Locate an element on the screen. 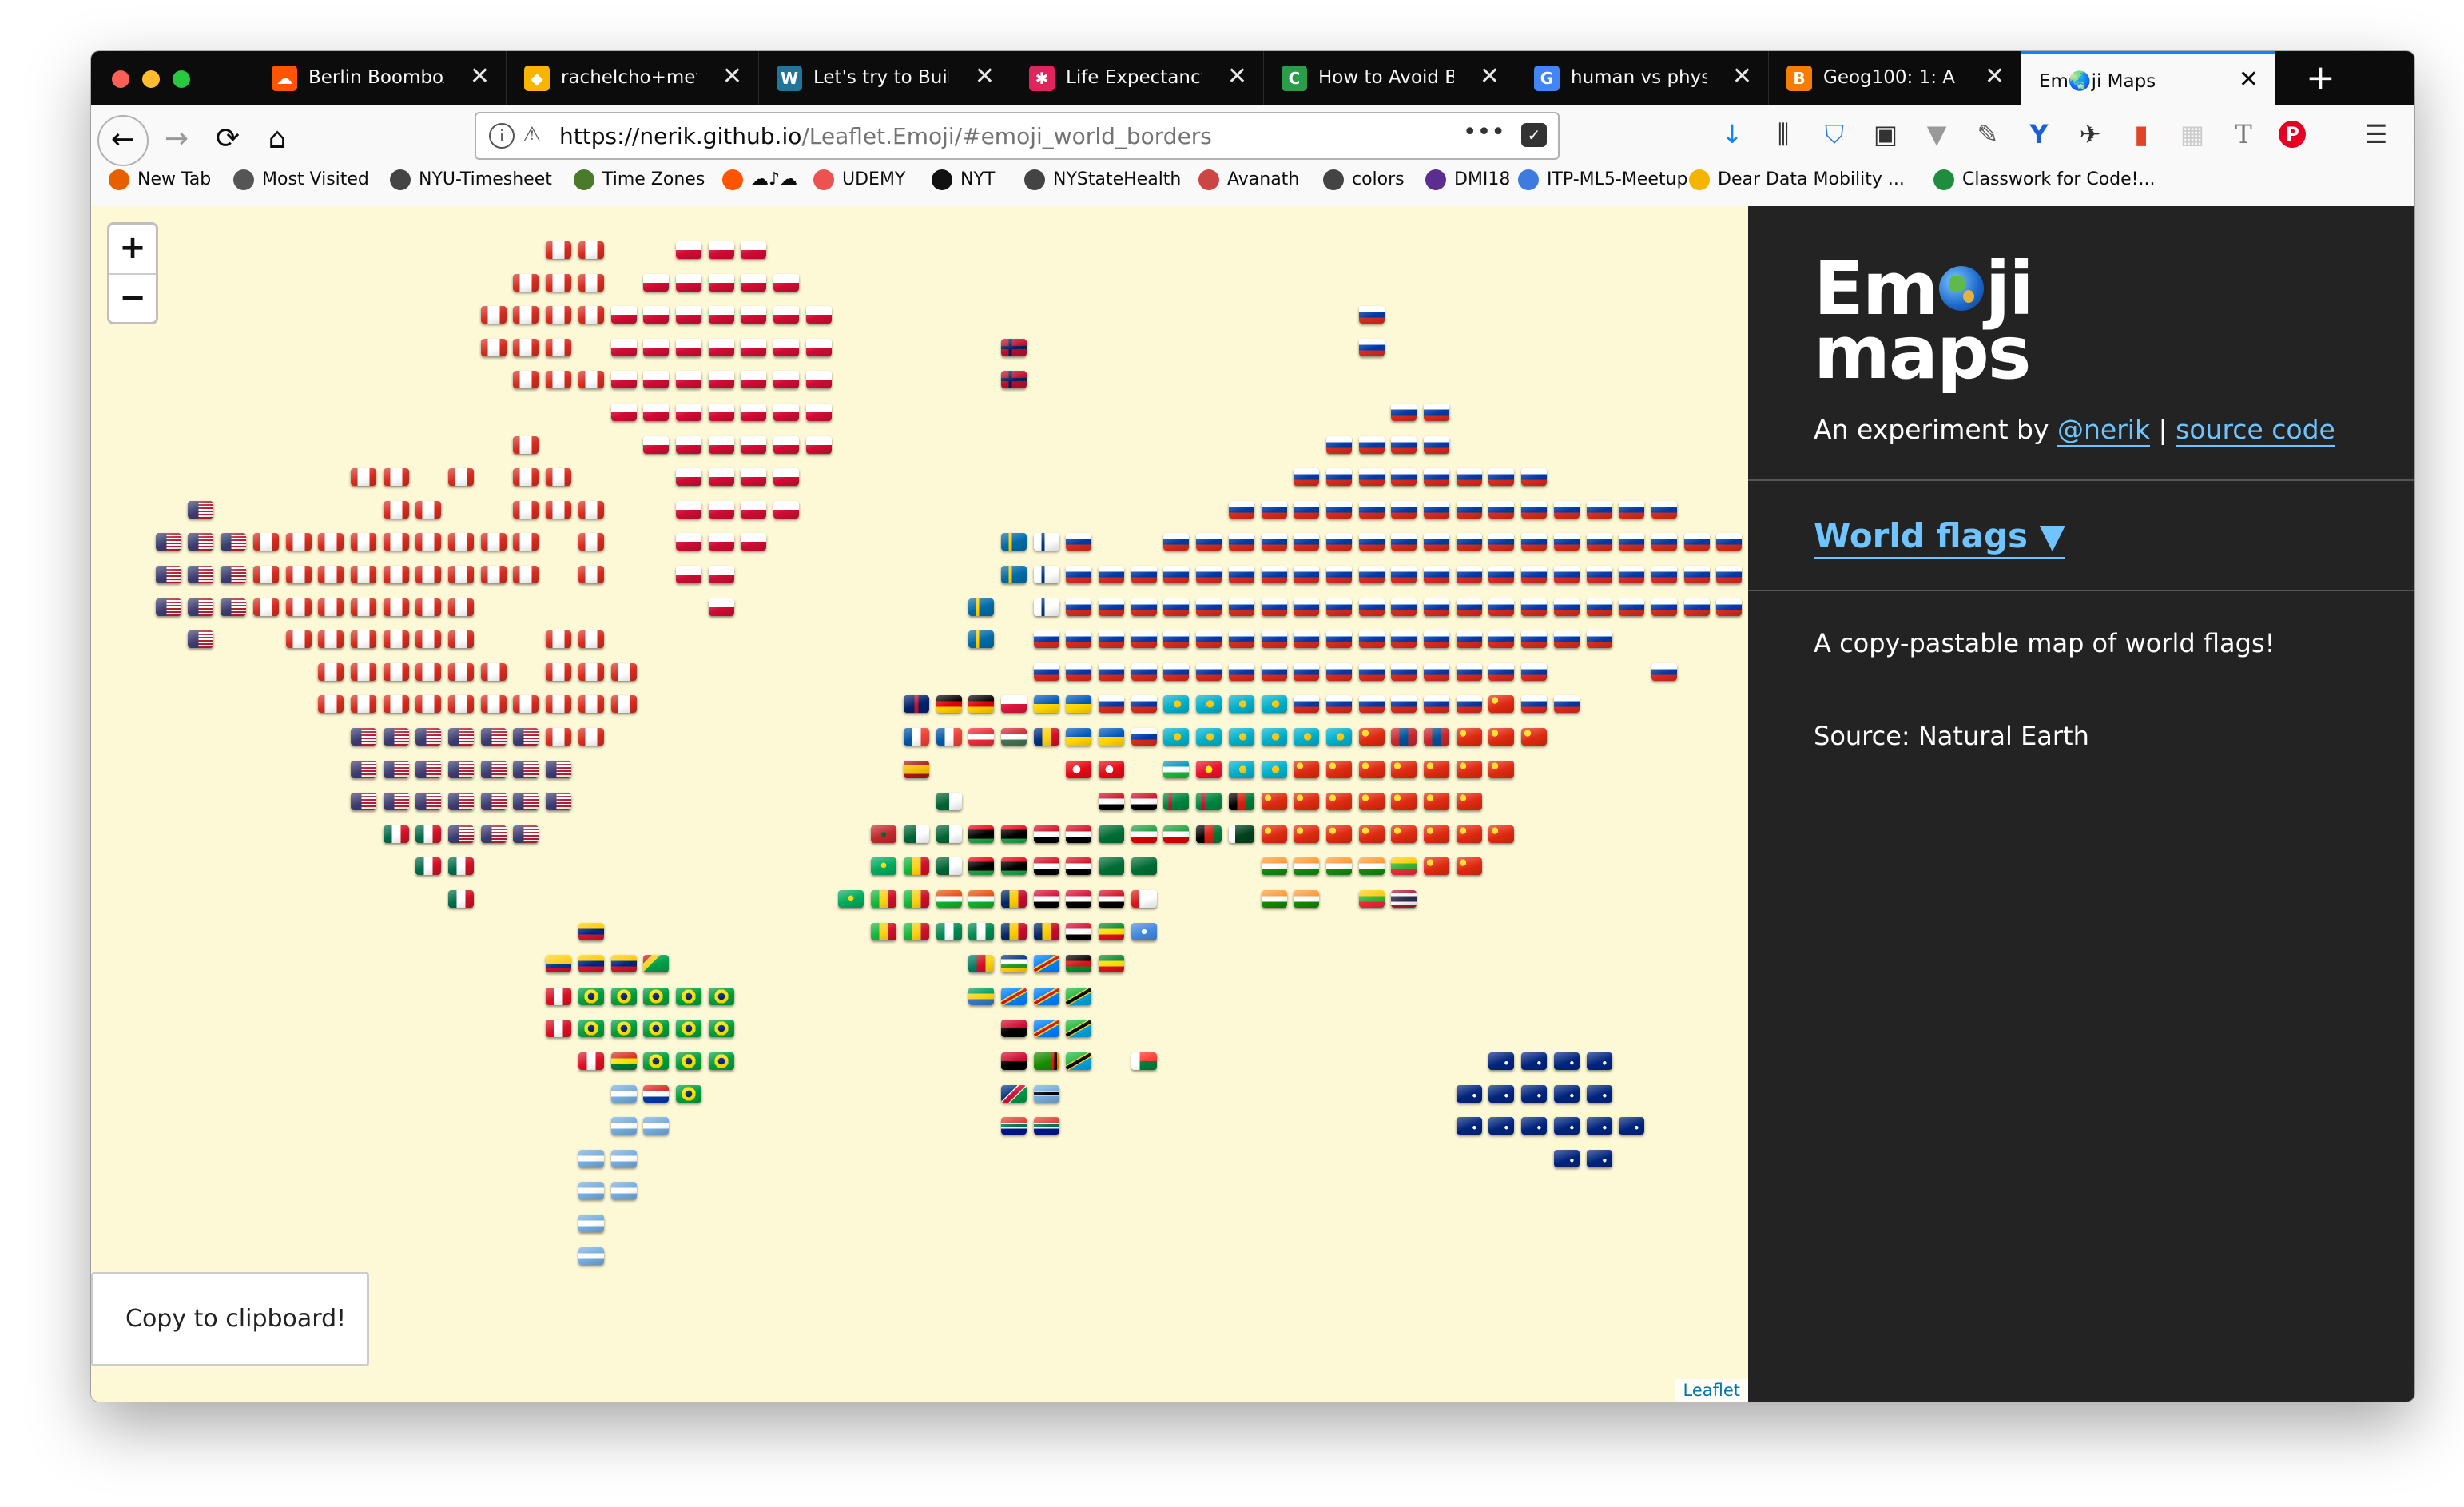 The width and height of the screenshot is (2464, 1507). browser-tab: ✱ Life Expectancy Wo ✕ is located at coordinates (1138, 78).